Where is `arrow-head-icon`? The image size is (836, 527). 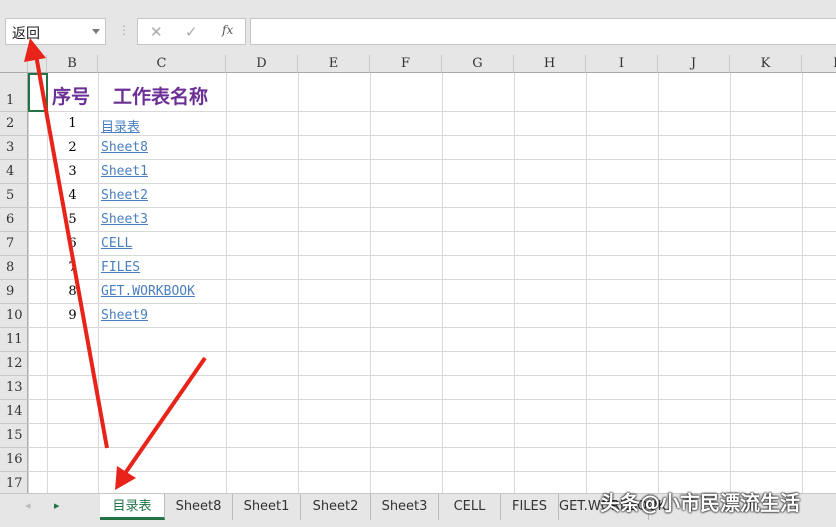
arrow-head-icon is located at coordinates (35, 50).